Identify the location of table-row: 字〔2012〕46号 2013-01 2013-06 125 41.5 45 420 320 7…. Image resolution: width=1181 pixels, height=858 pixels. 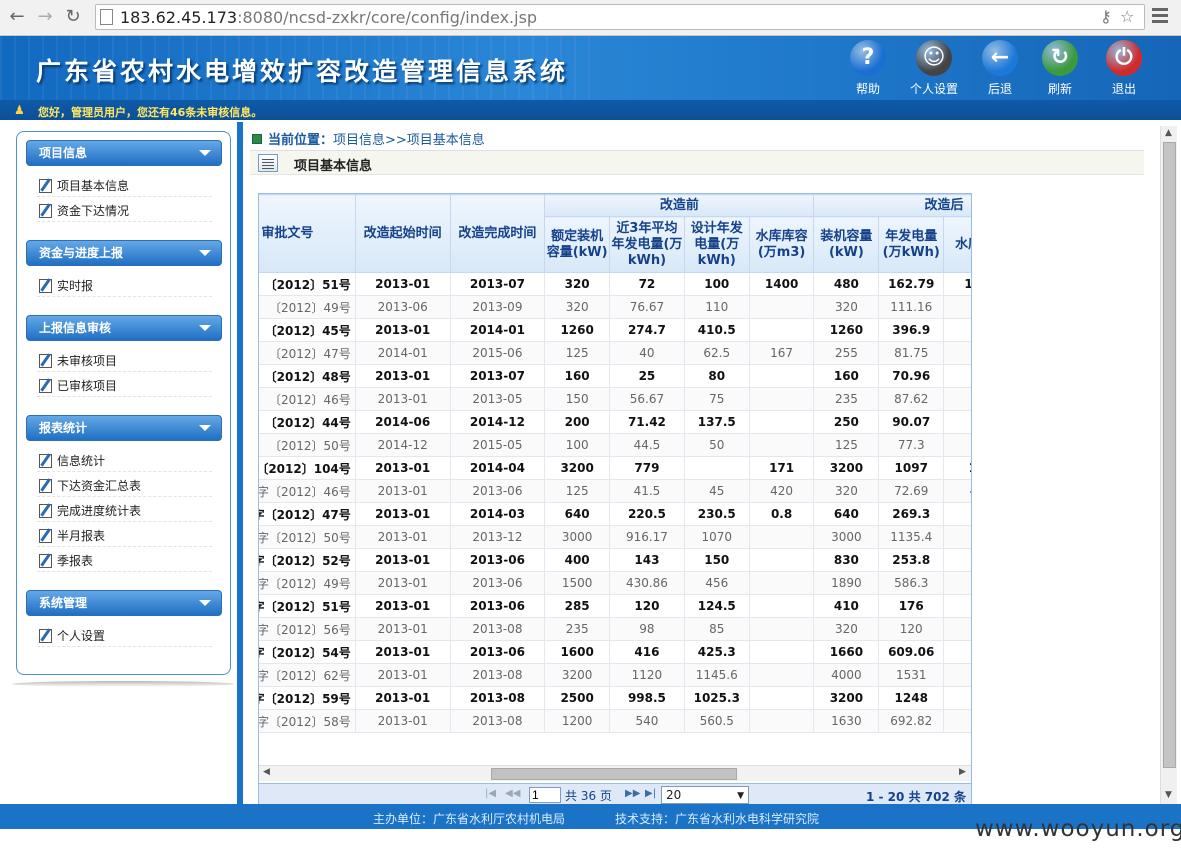
(615, 491).